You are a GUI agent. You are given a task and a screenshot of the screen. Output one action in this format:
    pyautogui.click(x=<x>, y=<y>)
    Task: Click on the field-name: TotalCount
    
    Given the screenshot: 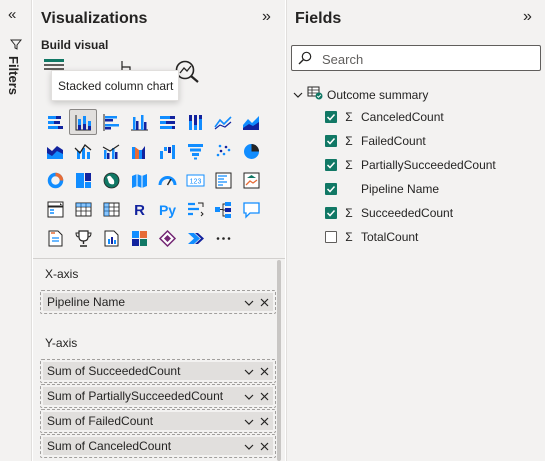 What is the action you would take?
    pyautogui.click(x=390, y=237)
    